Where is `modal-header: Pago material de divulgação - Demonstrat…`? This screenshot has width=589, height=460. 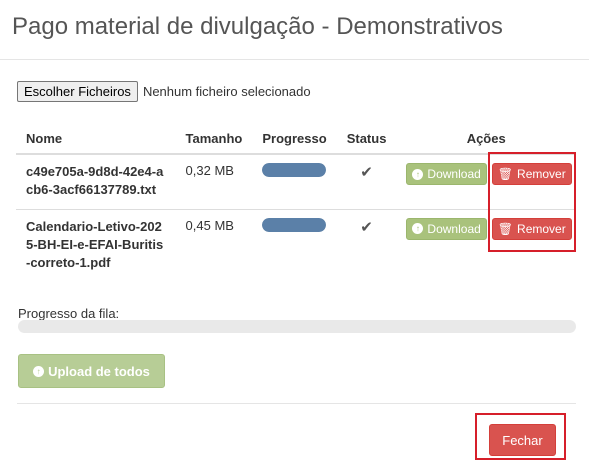 modal-header: Pago material de divulgação - Demonstrat… is located at coordinates (294, 30).